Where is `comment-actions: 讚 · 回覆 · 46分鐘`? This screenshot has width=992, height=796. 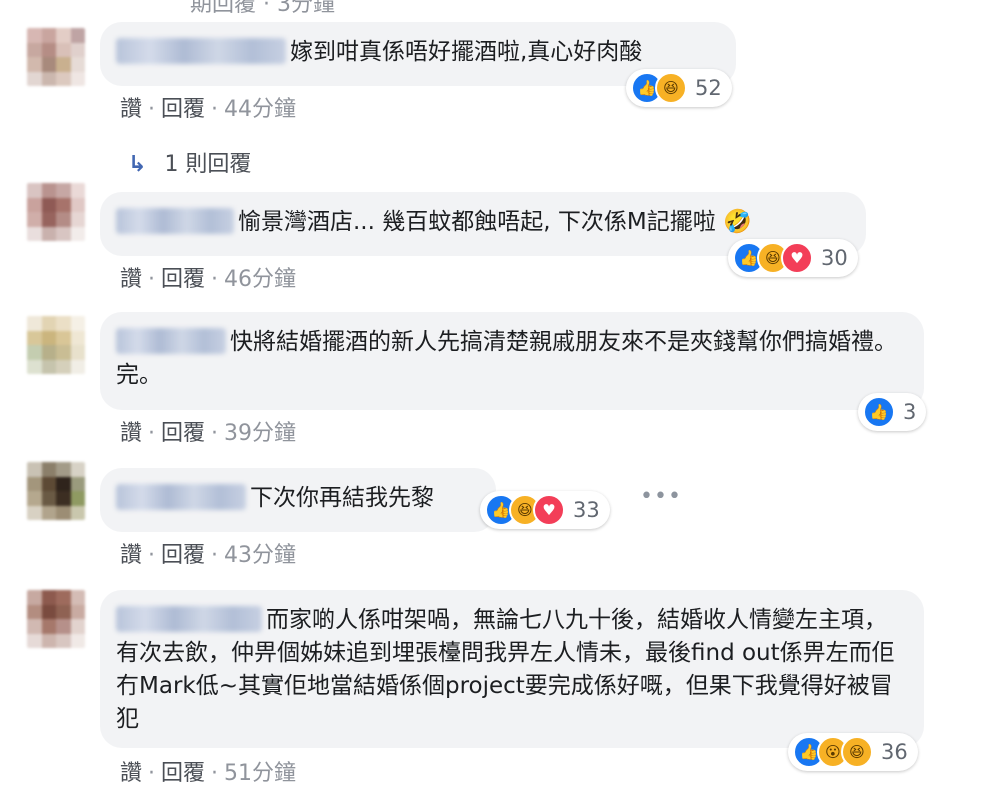 comment-actions: 讚 · 回覆 · 46分鐘 is located at coordinates (208, 279).